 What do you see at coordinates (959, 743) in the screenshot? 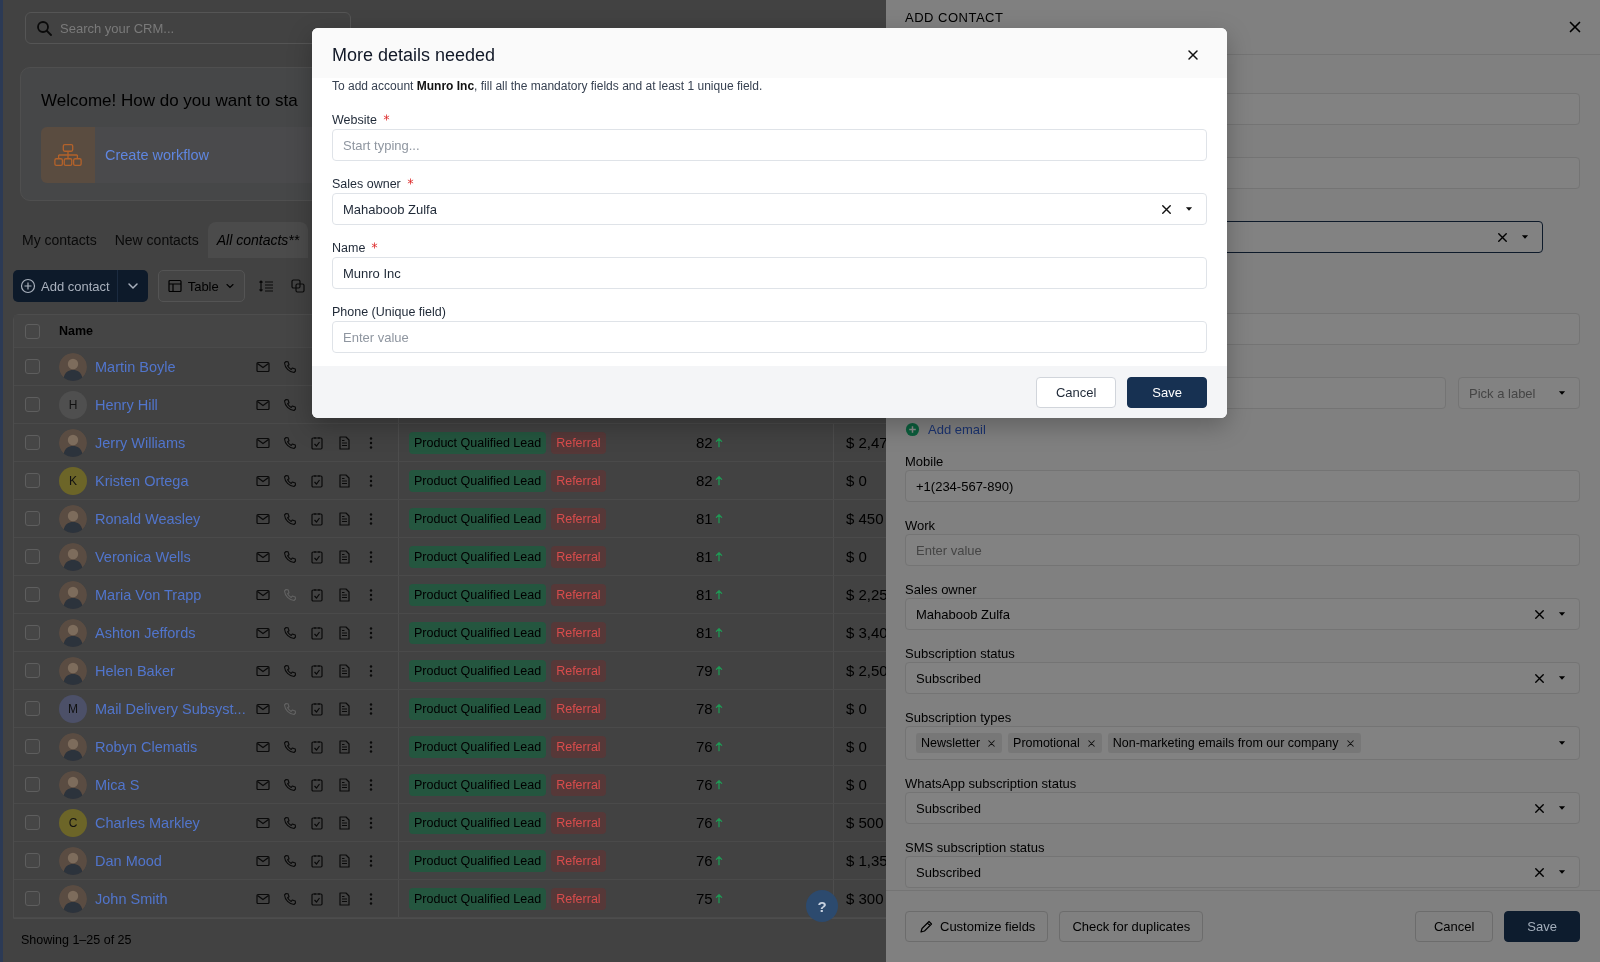
I see `tag-chip: Newsletter` at bounding box center [959, 743].